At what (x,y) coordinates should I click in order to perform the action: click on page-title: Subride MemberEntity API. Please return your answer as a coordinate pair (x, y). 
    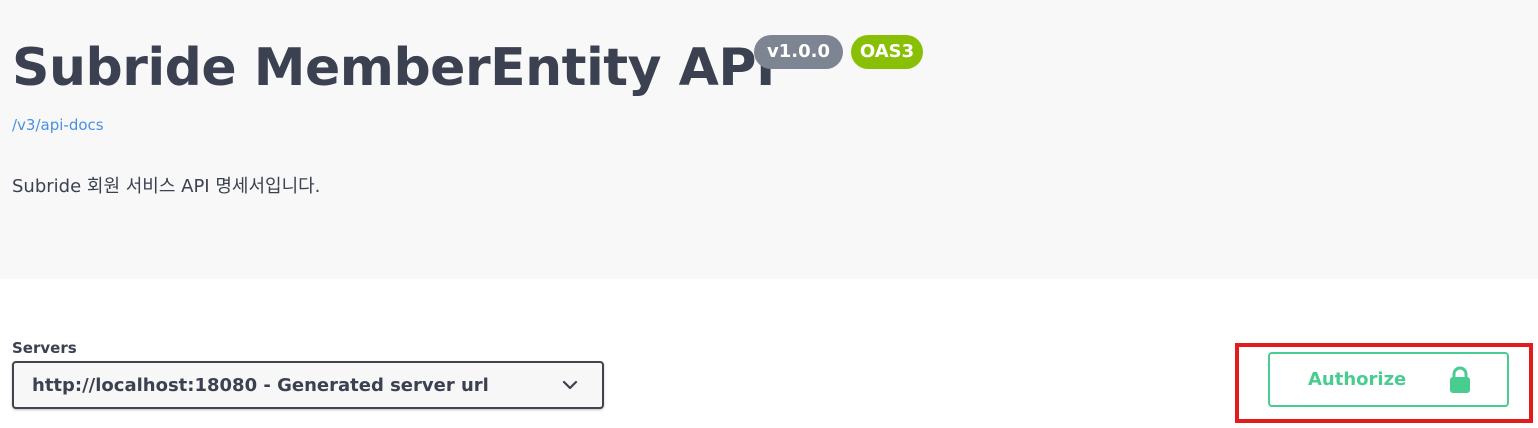
    Looking at the image, I should click on (393, 68).